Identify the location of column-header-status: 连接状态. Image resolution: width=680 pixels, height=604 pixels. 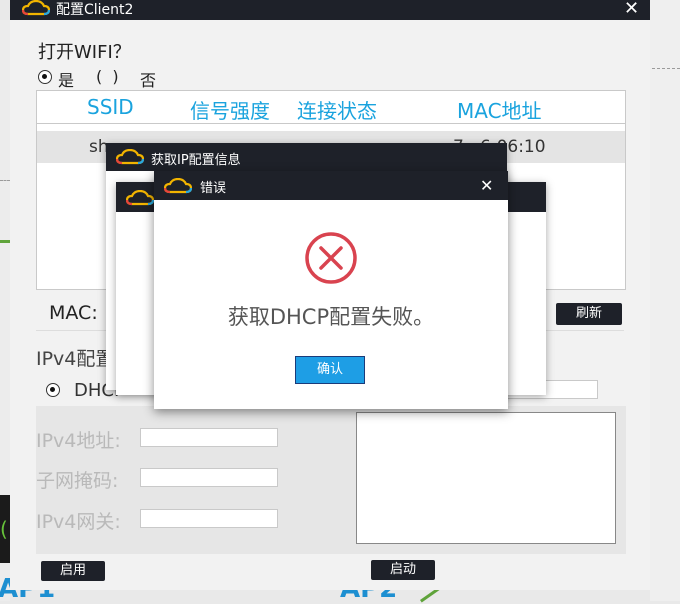
(337, 111).